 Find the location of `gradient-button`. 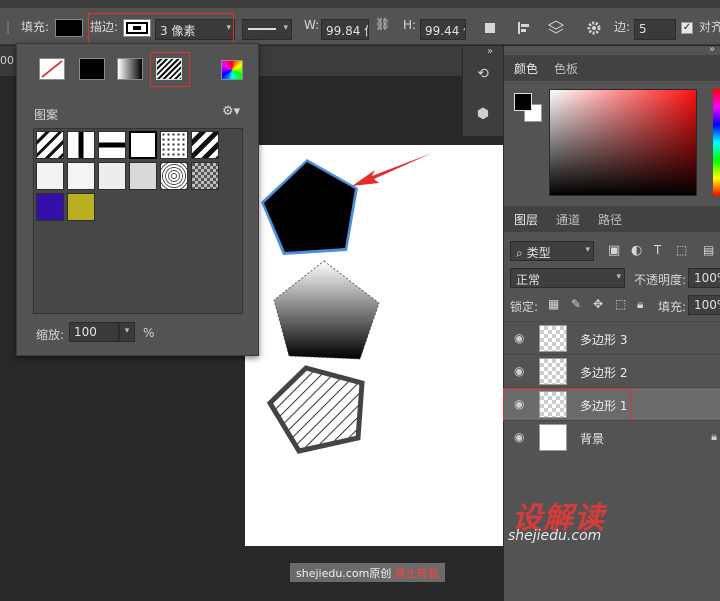

gradient-button is located at coordinates (130, 69).